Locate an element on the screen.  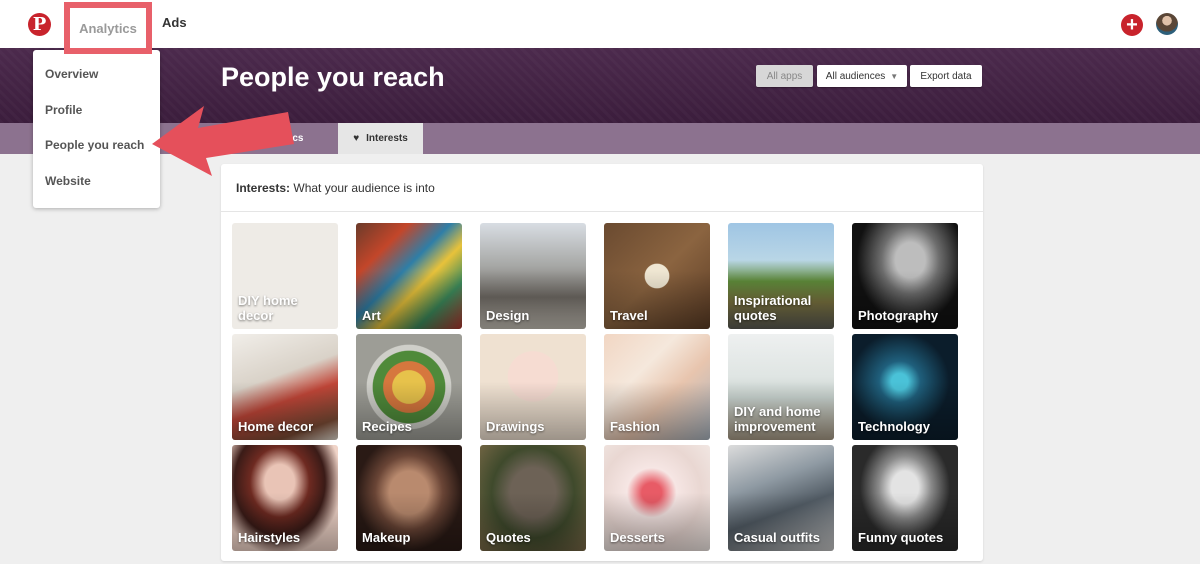
interest-tile-label: Design is located at coordinates (508, 315).